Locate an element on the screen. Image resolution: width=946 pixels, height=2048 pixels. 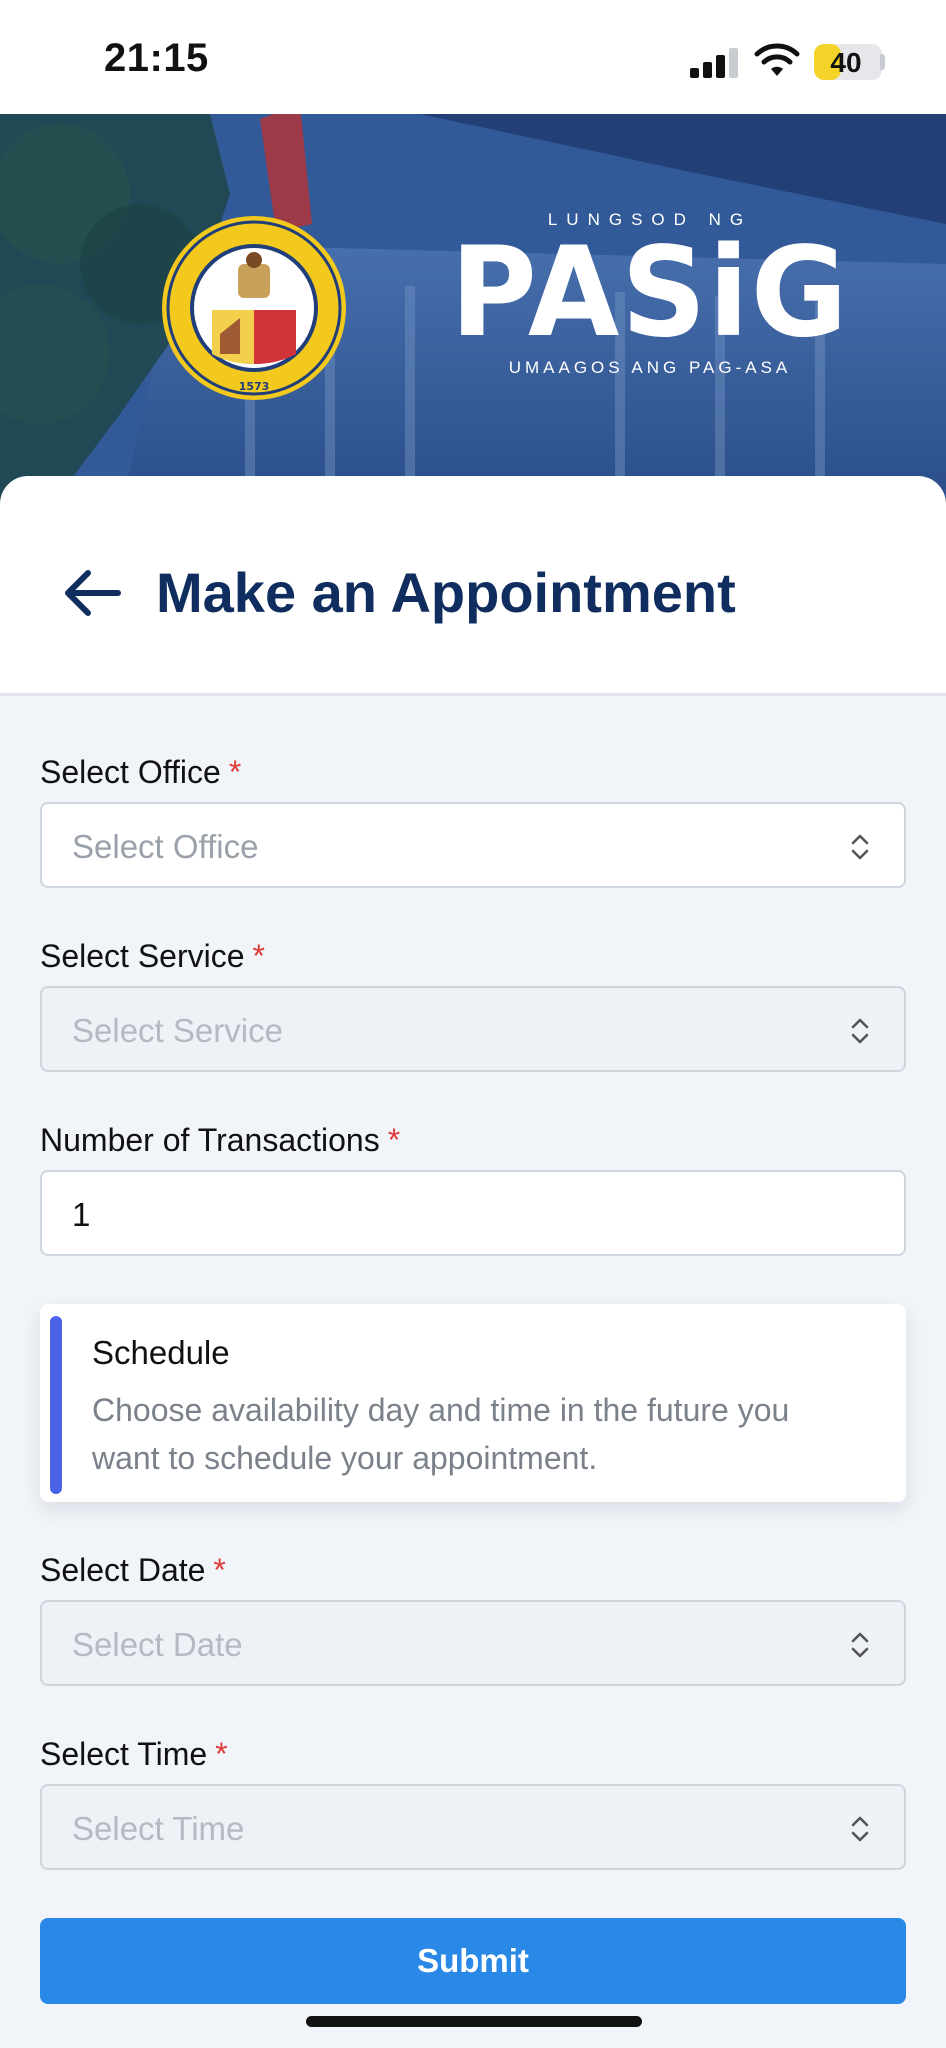
battery-level-text: 40 is located at coordinates (846, 62).